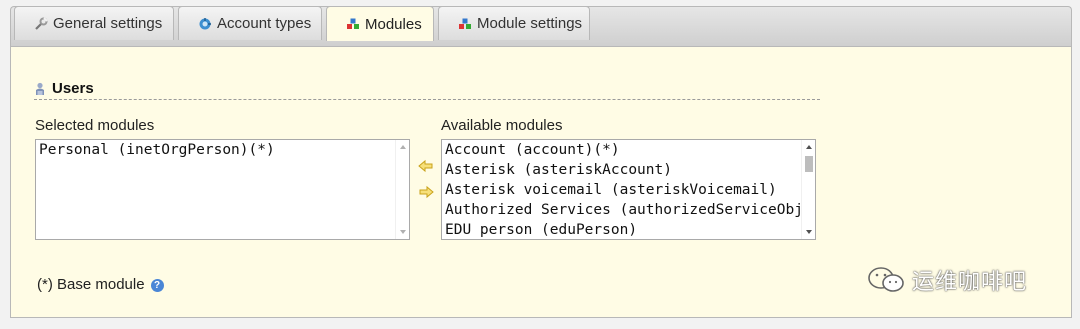  Describe the element at coordinates (95, 125) in the screenshot. I see `selected-modules-label: Selected modules` at that location.